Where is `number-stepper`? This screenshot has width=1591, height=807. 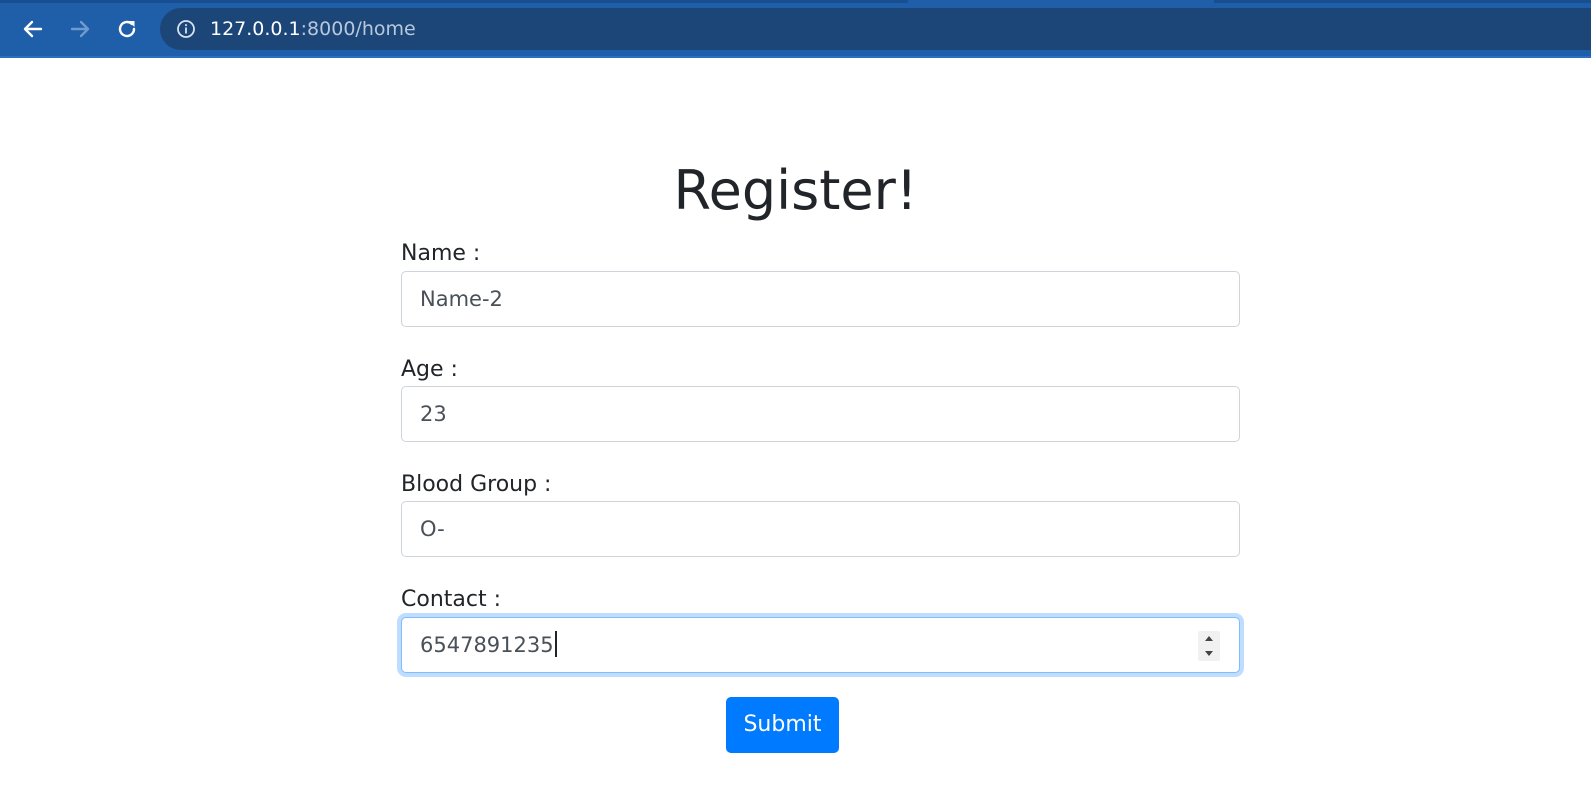
number-stepper is located at coordinates (1209, 646).